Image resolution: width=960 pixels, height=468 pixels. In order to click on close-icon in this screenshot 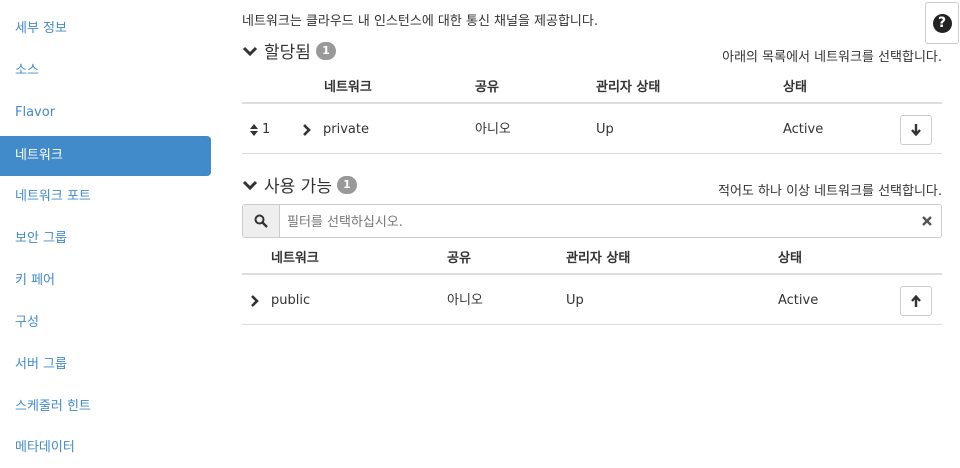, I will do `click(927, 221)`.